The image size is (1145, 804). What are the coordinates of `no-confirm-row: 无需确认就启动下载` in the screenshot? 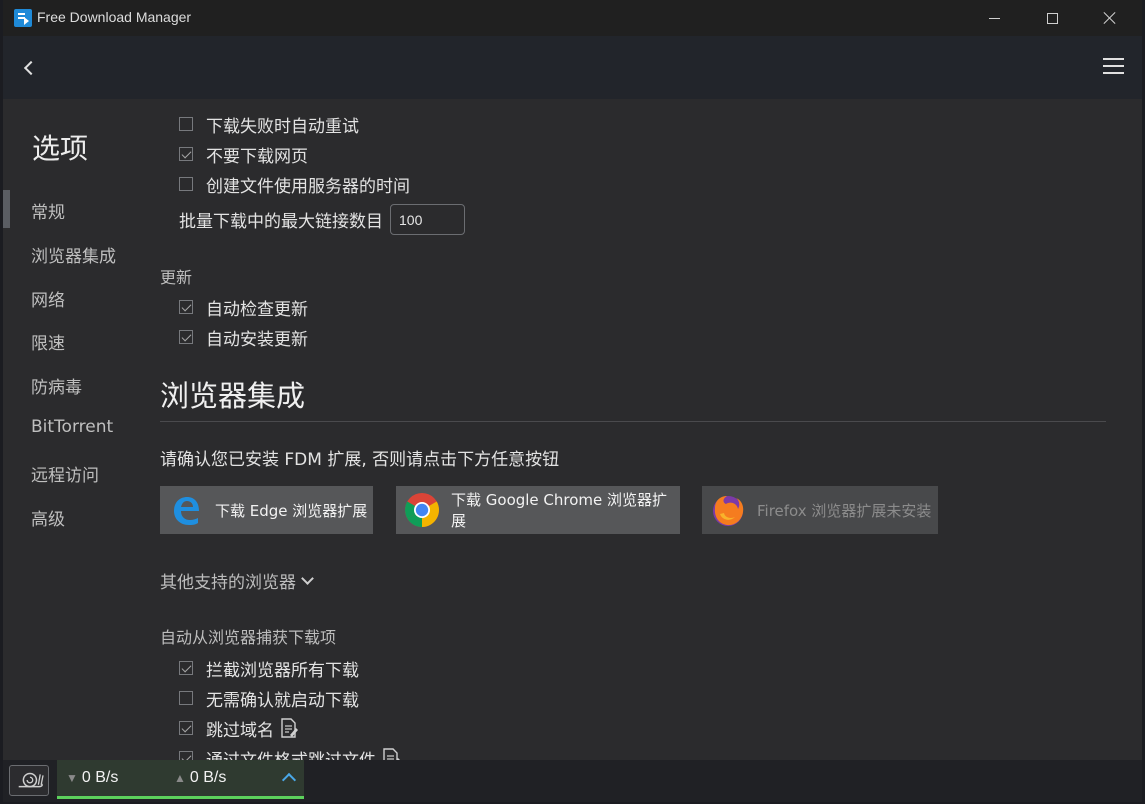 It's located at (269, 699).